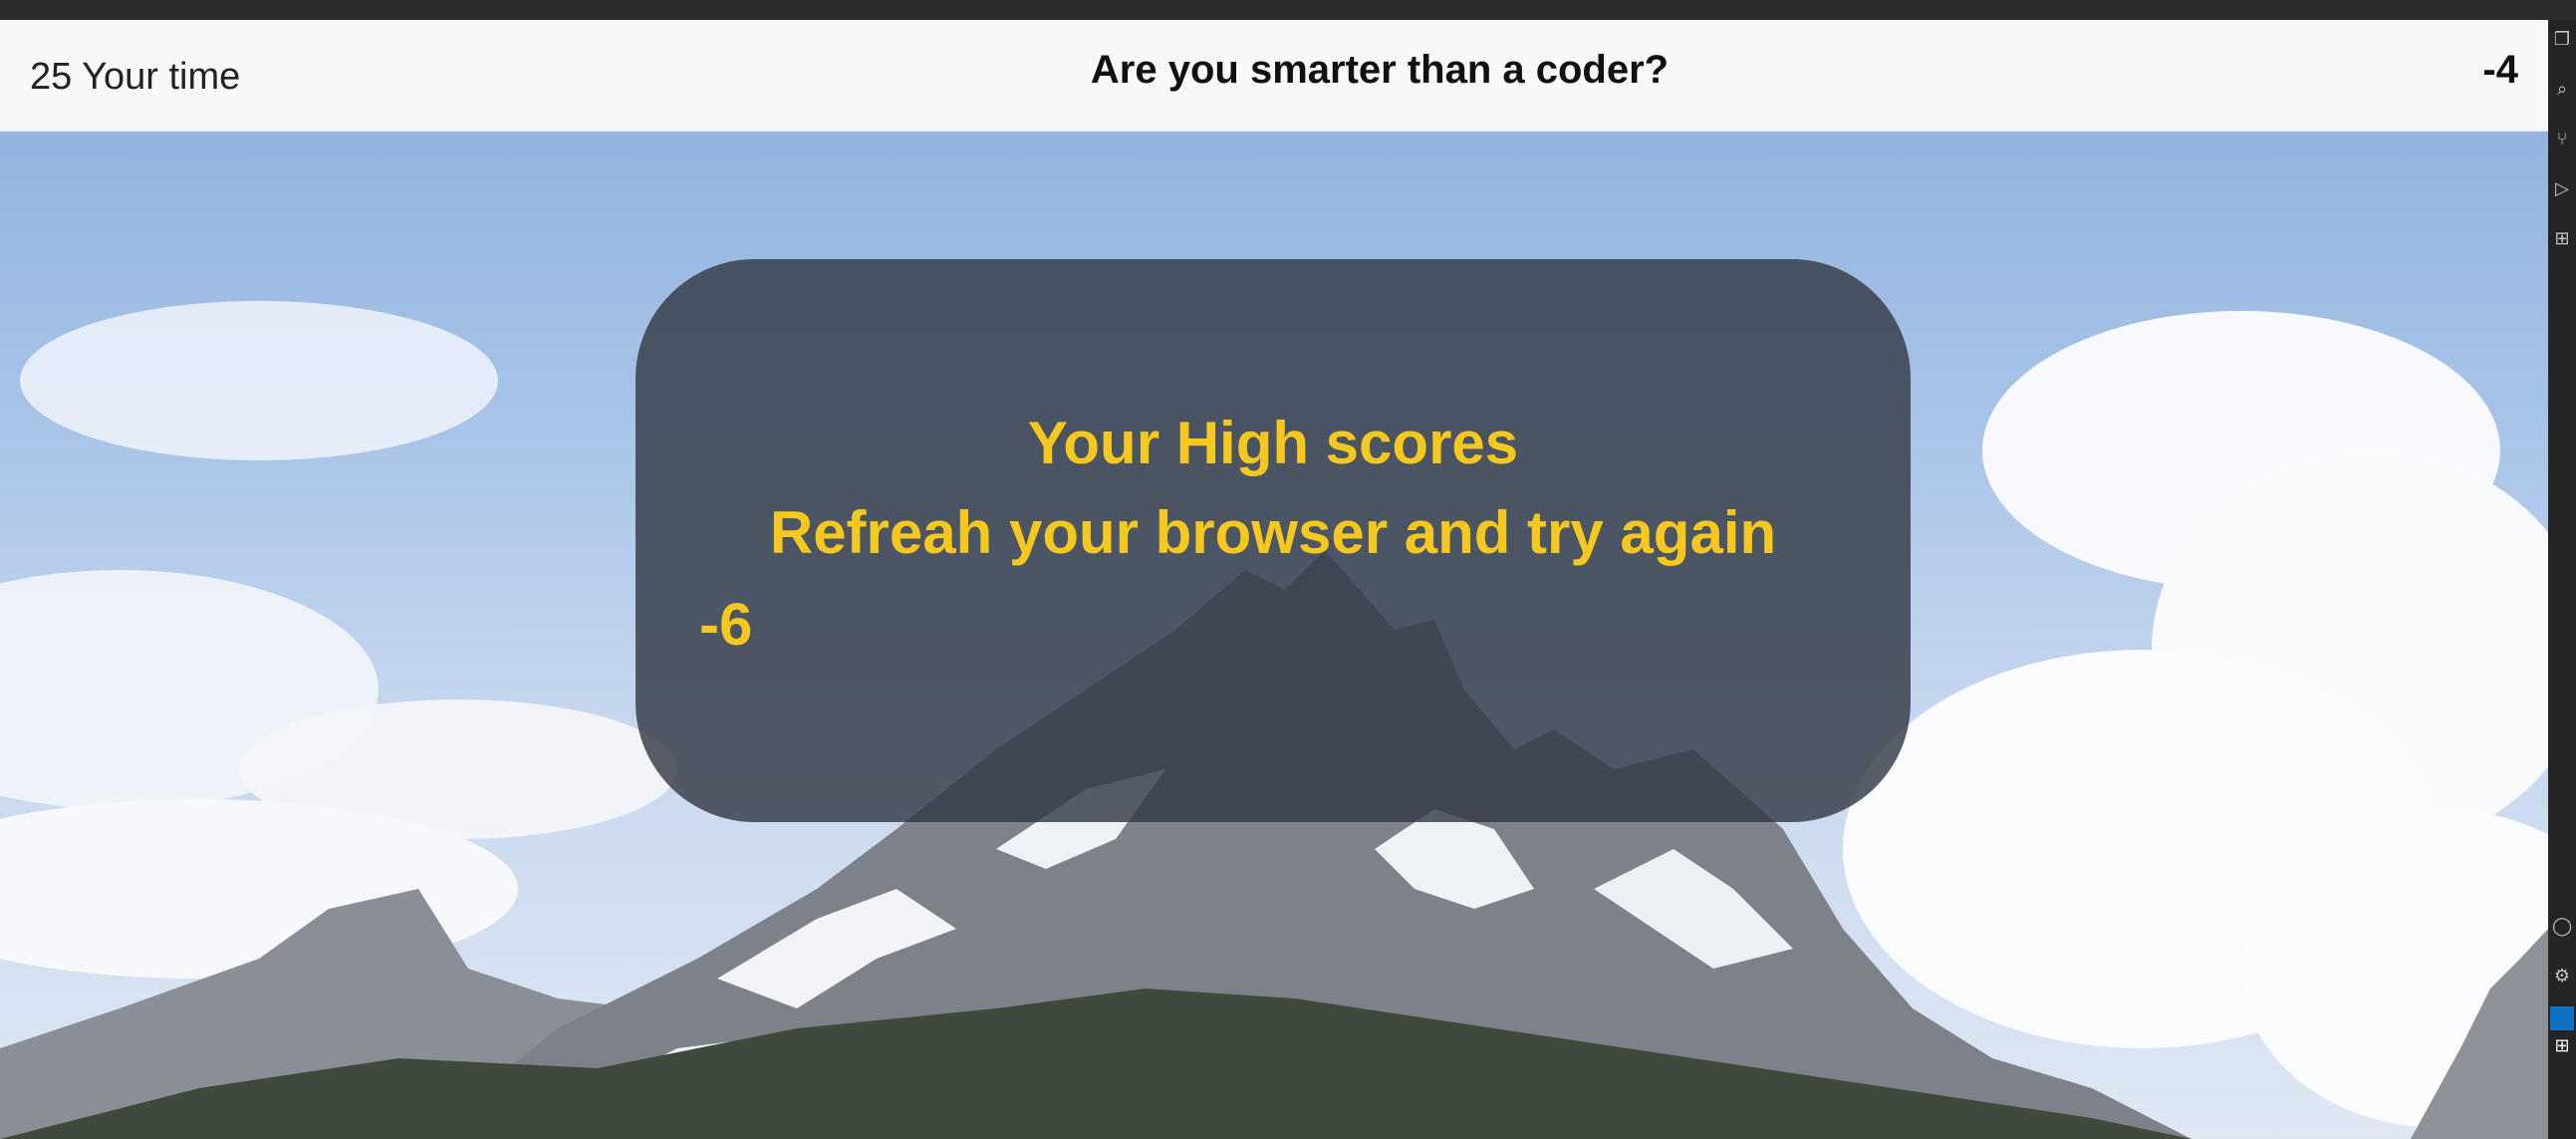  Describe the element at coordinates (1380, 70) in the screenshot. I see `page-title: Are you smarter than a coder?` at that location.